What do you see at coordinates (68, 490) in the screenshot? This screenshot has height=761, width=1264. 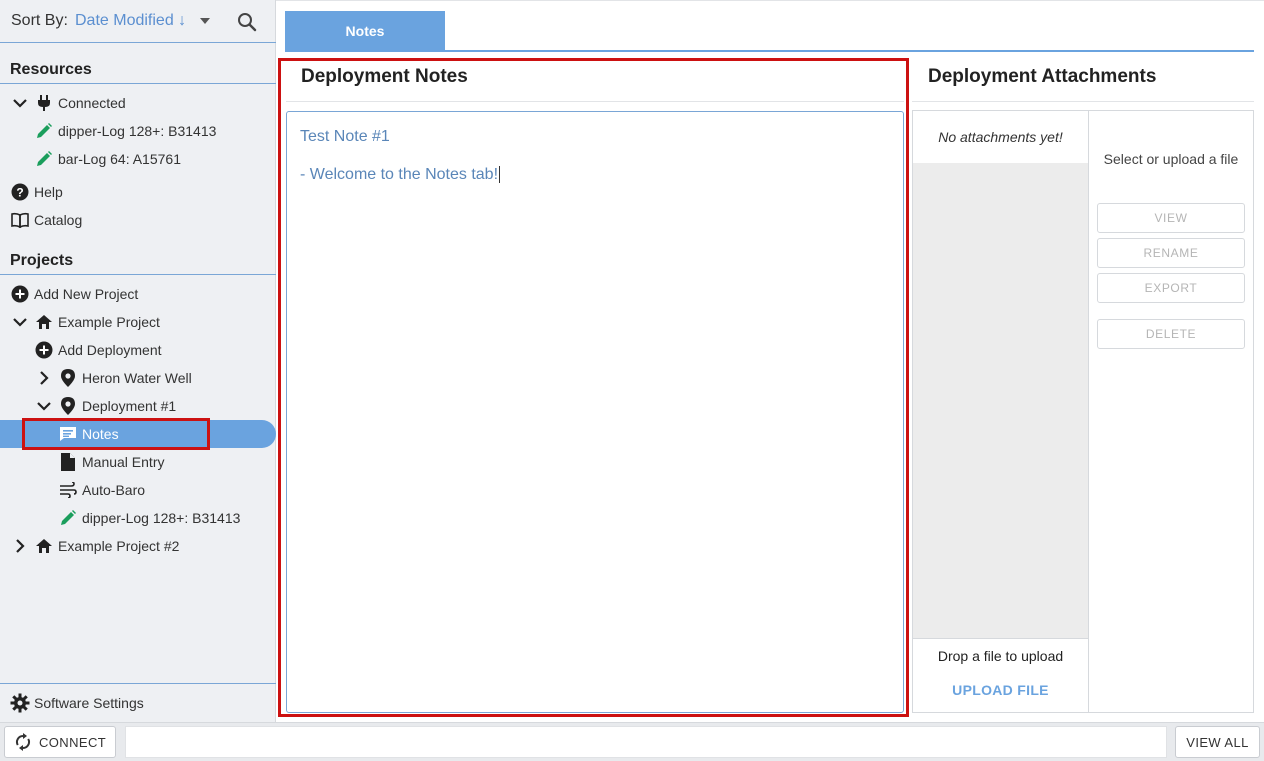 I see `wind-icon` at bounding box center [68, 490].